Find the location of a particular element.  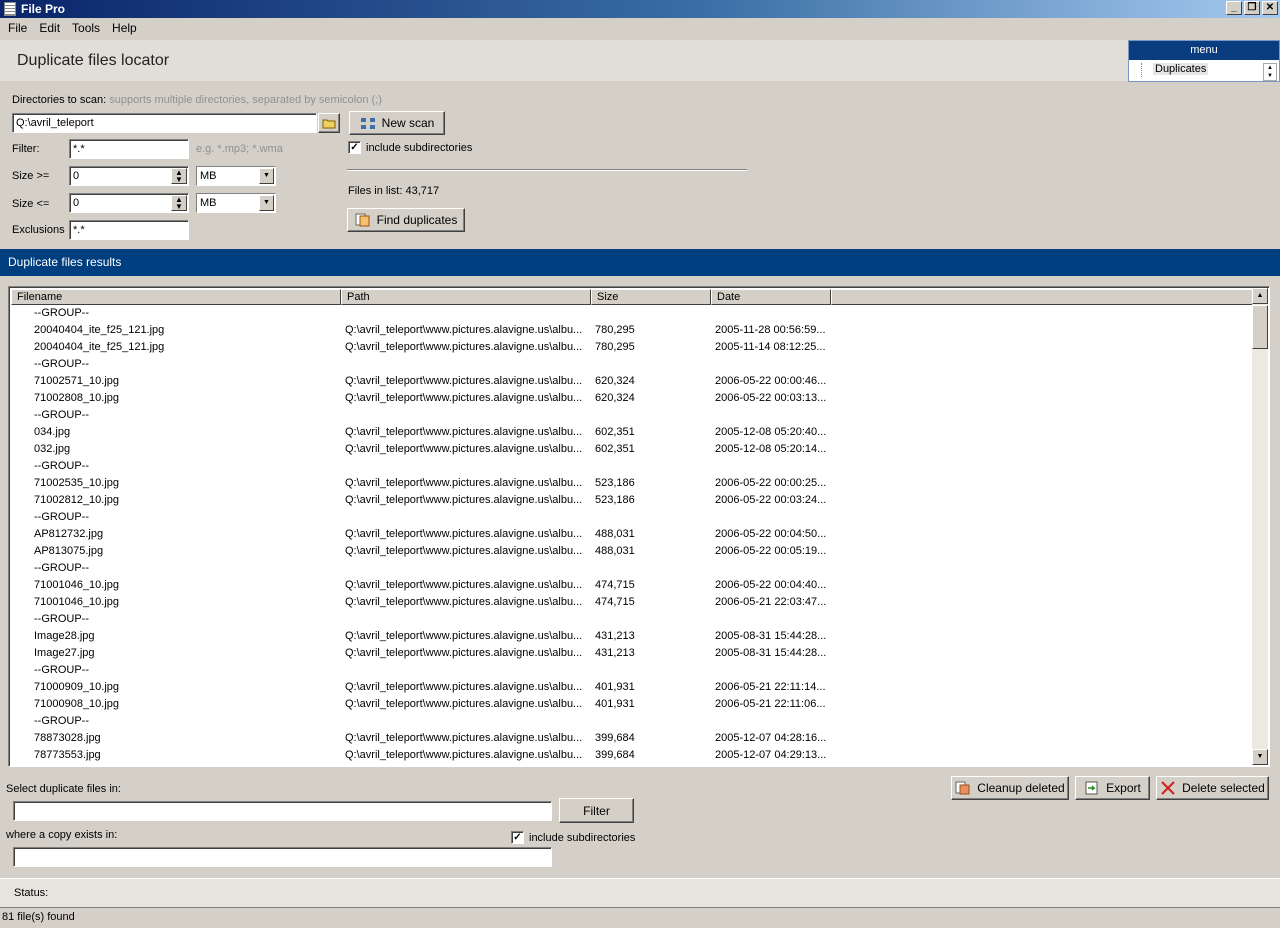

scroll-up-icon: ▲ is located at coordinates (1260, 296).